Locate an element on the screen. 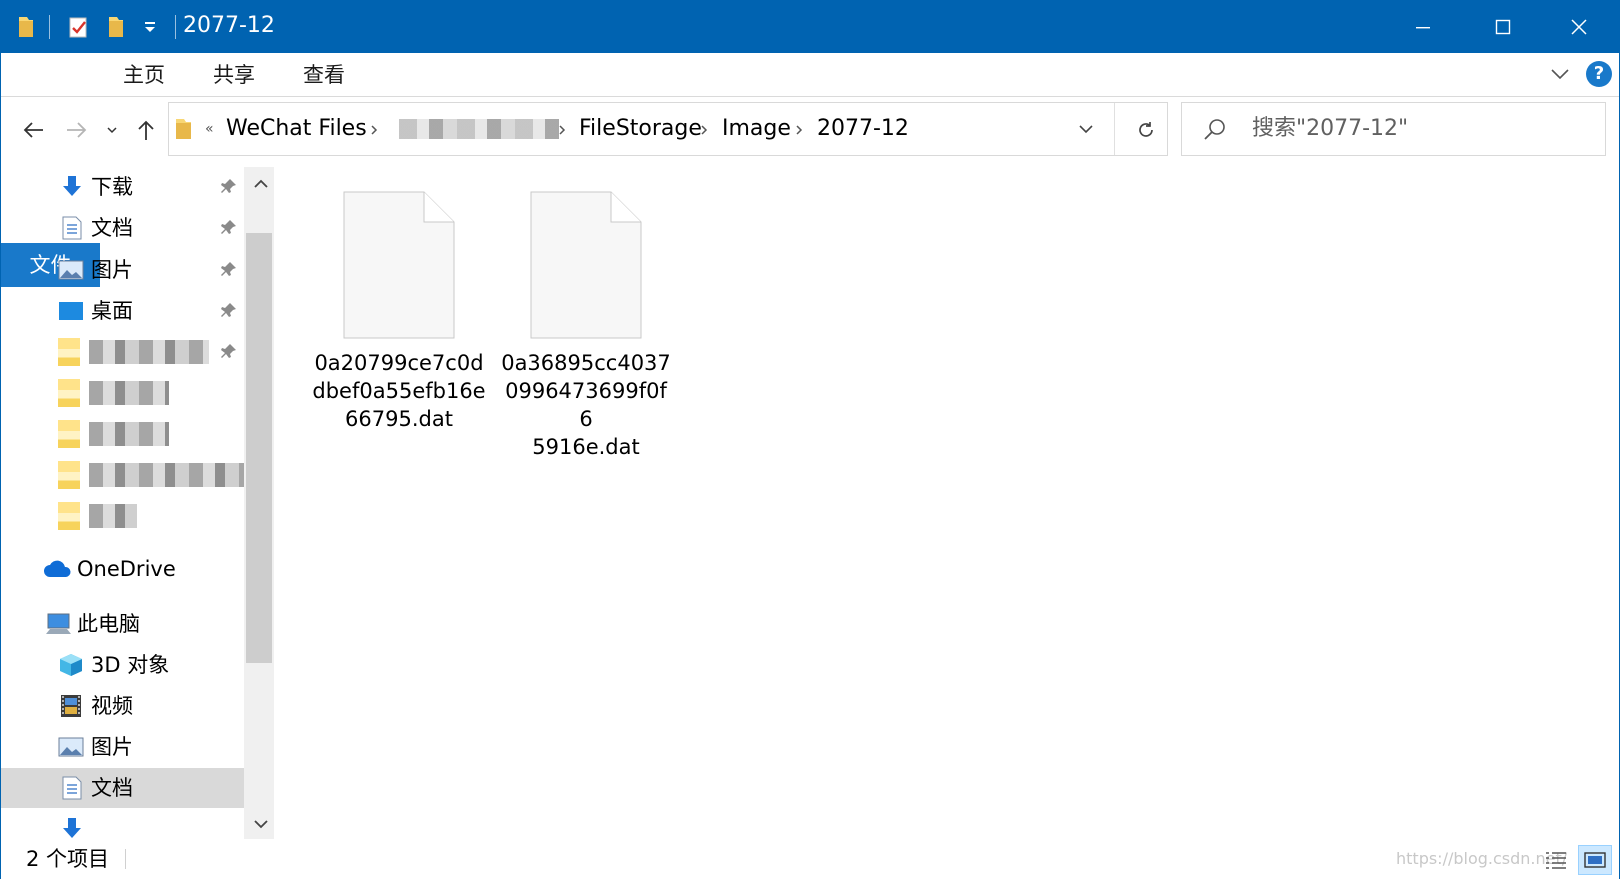 The height and width of the screenshot is (879, 1620). file-item: 0a36895cc4037 0996473699f0f6 5916e.dat is located at coordinates (586, 326).